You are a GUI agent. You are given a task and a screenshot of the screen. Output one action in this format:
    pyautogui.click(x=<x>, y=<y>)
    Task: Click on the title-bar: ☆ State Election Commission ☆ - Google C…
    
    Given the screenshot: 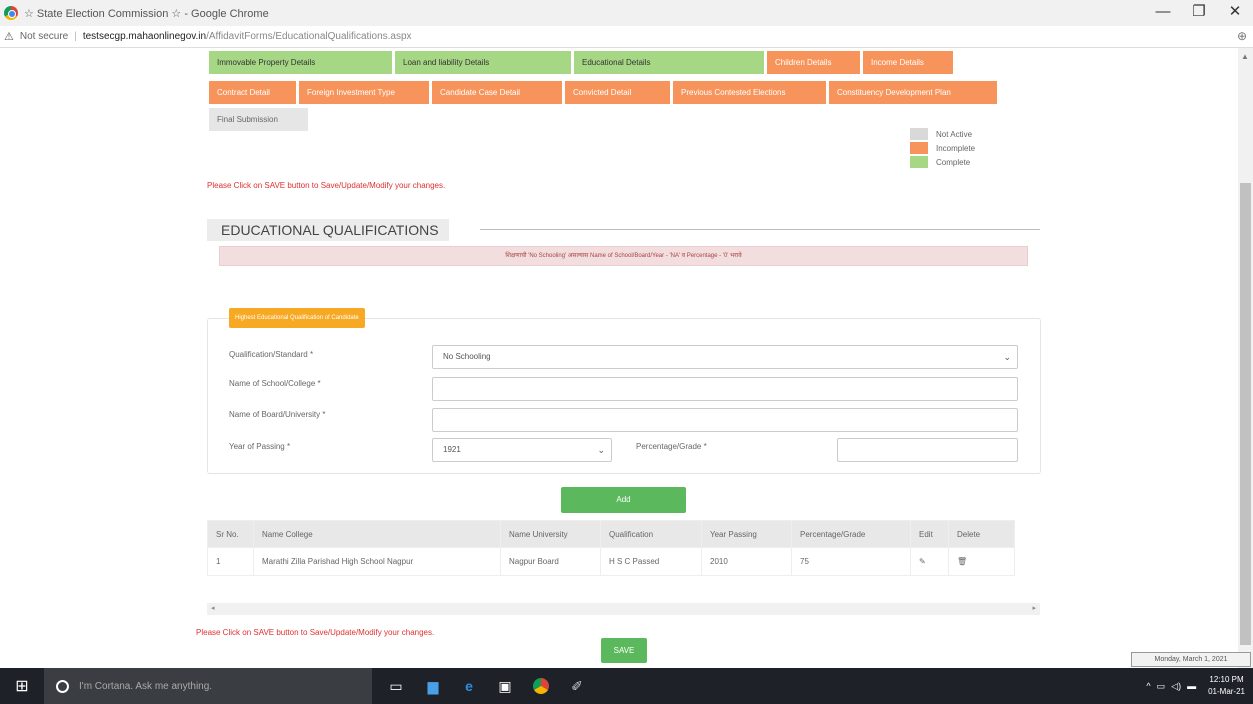 What is the action you would take?
    pyautogui.click(x=626, y=13)
    